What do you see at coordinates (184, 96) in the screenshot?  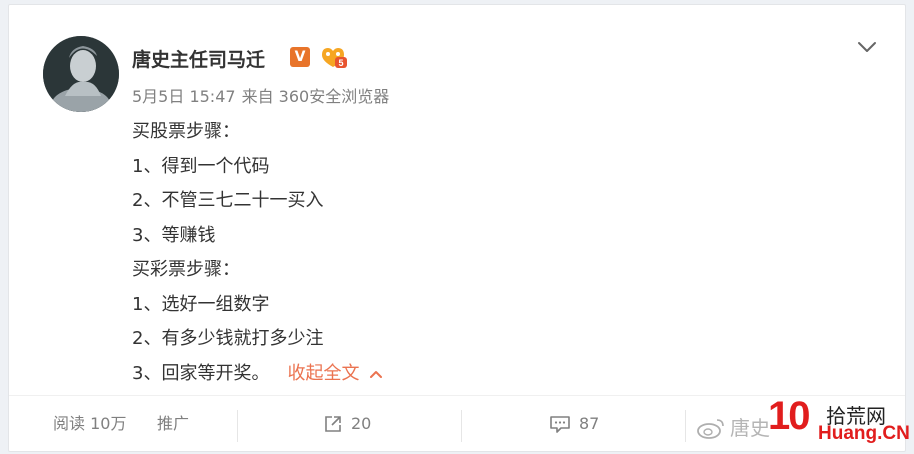 I see `post-date: 5月5日 15:47` at bounding box center [184, 96].